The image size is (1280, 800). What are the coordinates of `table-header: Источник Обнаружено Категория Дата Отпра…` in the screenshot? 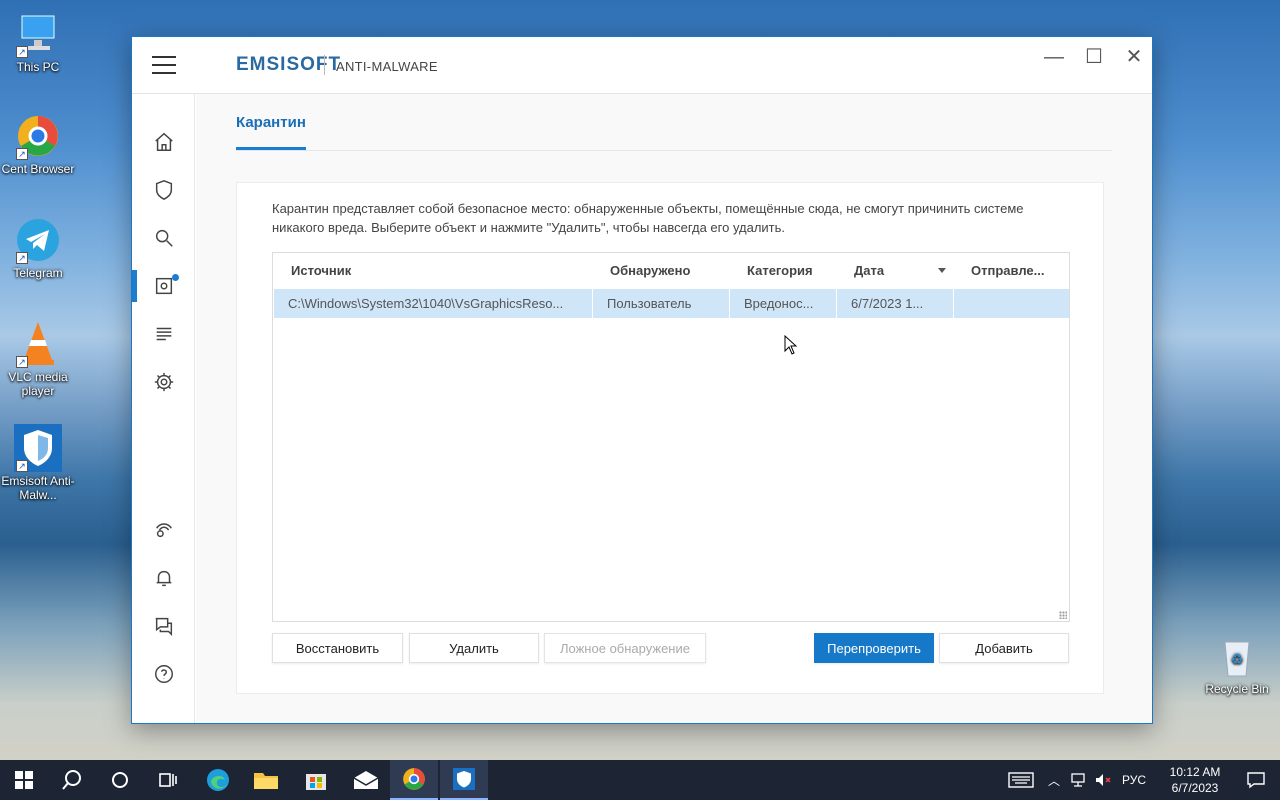 It's located at (671, 271).